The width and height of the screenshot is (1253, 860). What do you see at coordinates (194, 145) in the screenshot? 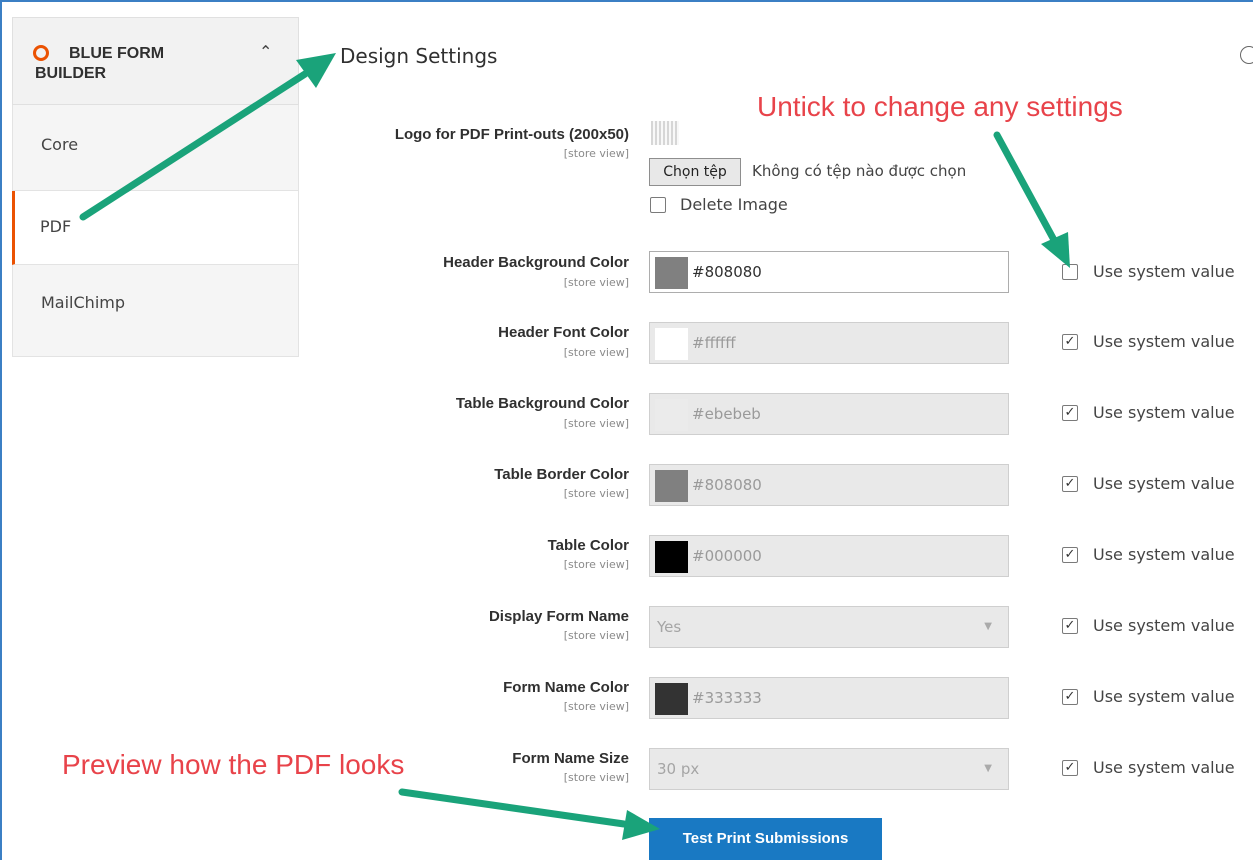
I see `arrow-to-design-settings` at bounding box center [194, 145].